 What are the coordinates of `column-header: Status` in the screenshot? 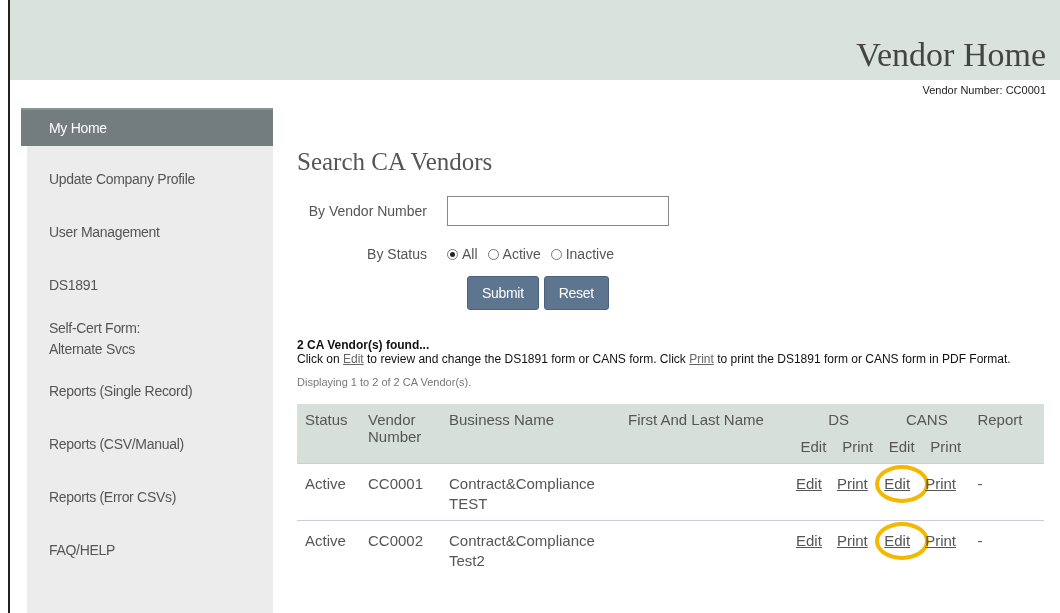 It's located at (328, 434).